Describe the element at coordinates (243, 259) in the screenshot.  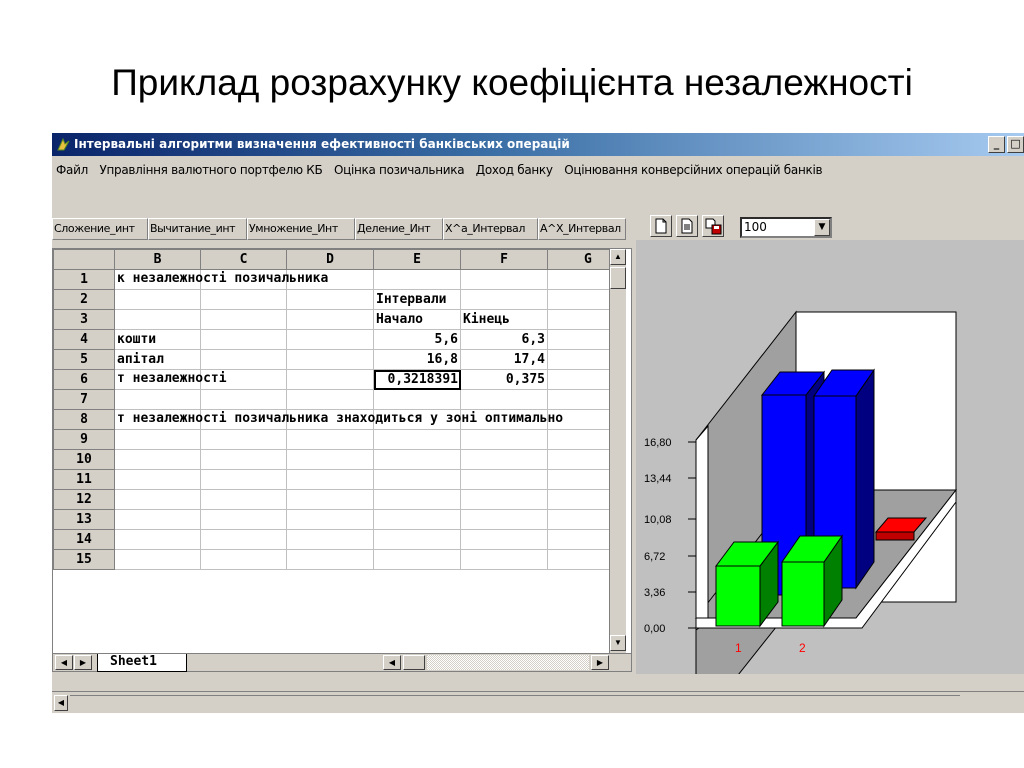
I see `column-header: C` at that location.